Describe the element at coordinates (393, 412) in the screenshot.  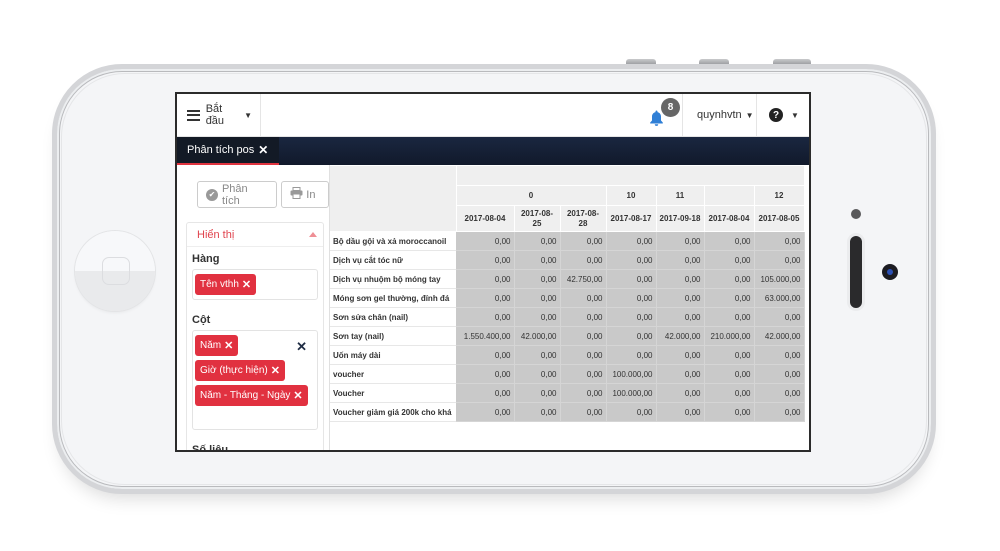
I see `pivot-row-label: Voucher giảm giá 200k cho khá` at that location.